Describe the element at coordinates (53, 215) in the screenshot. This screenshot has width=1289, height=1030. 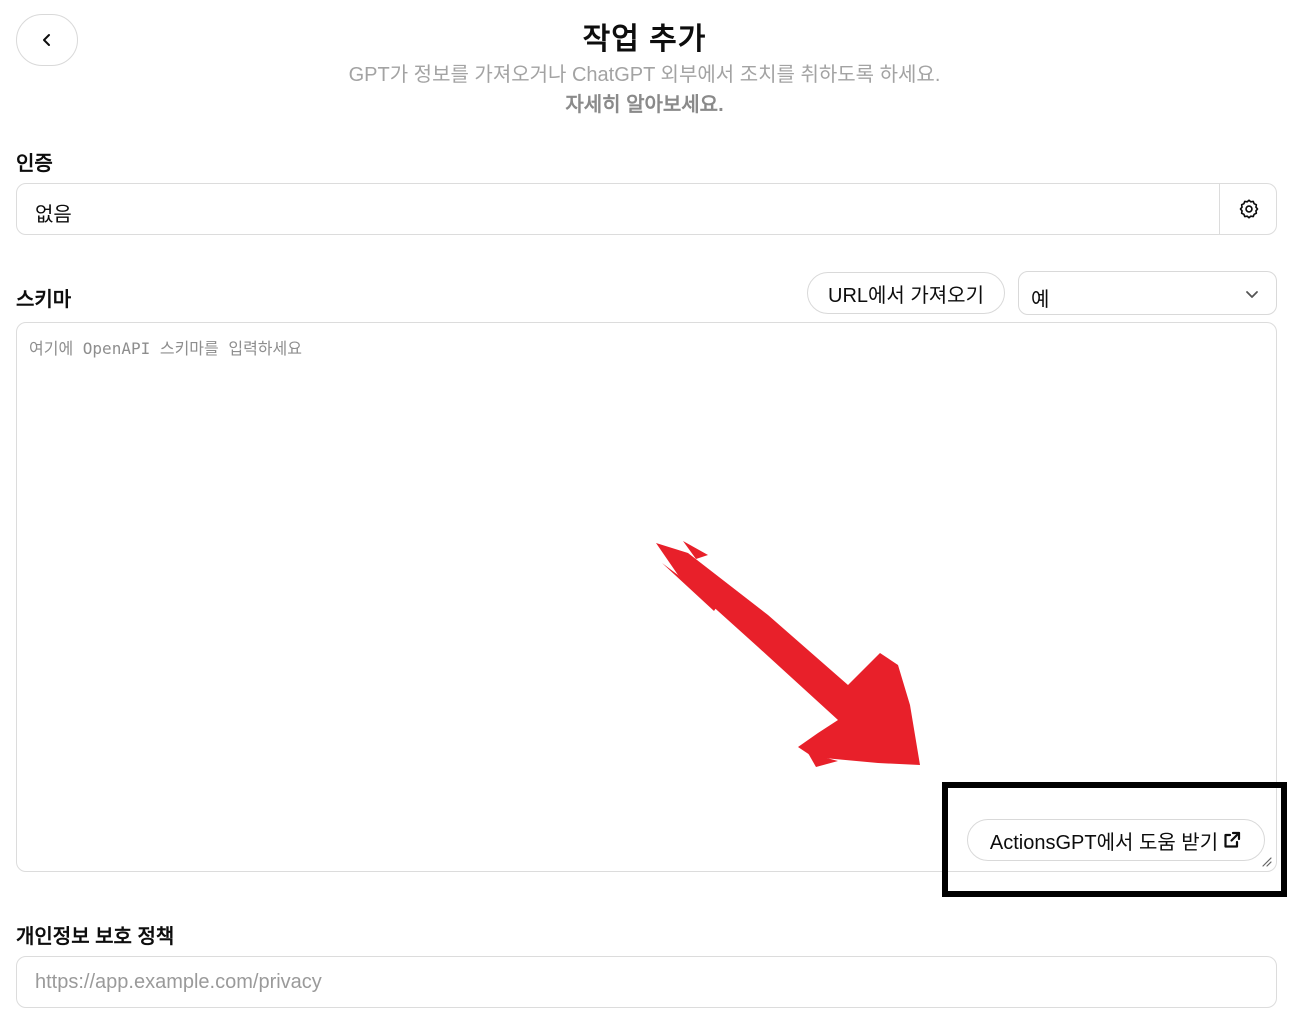
I see `auth-value: 없음` at that location.